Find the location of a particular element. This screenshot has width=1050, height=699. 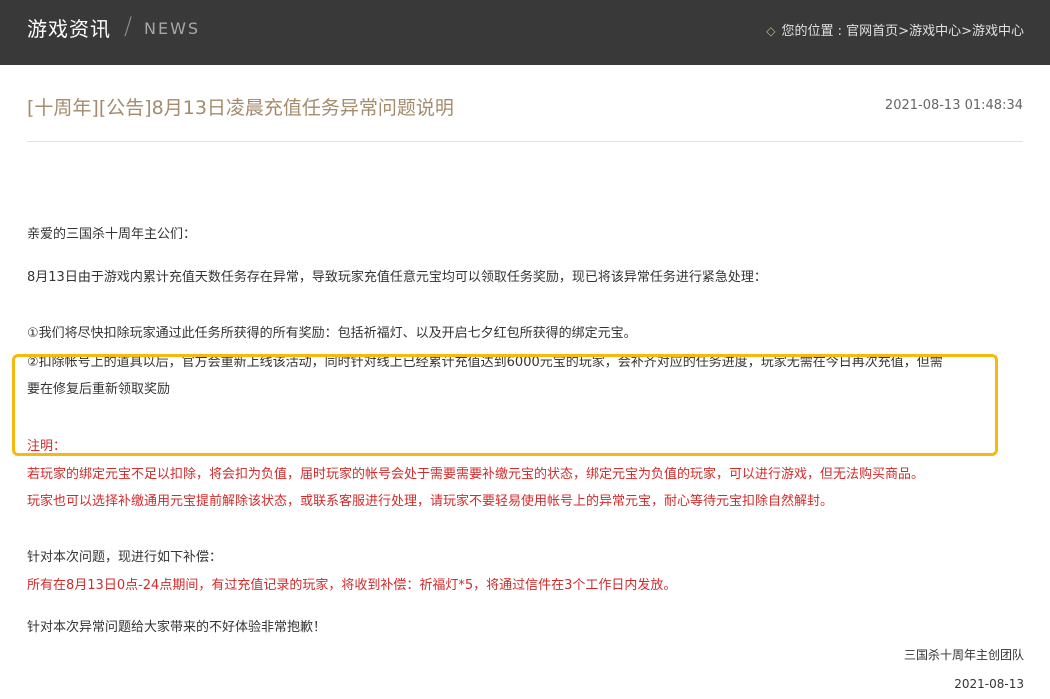

breadcrumb-current-link: 游戏中心 is located at coordinates (998, 31).